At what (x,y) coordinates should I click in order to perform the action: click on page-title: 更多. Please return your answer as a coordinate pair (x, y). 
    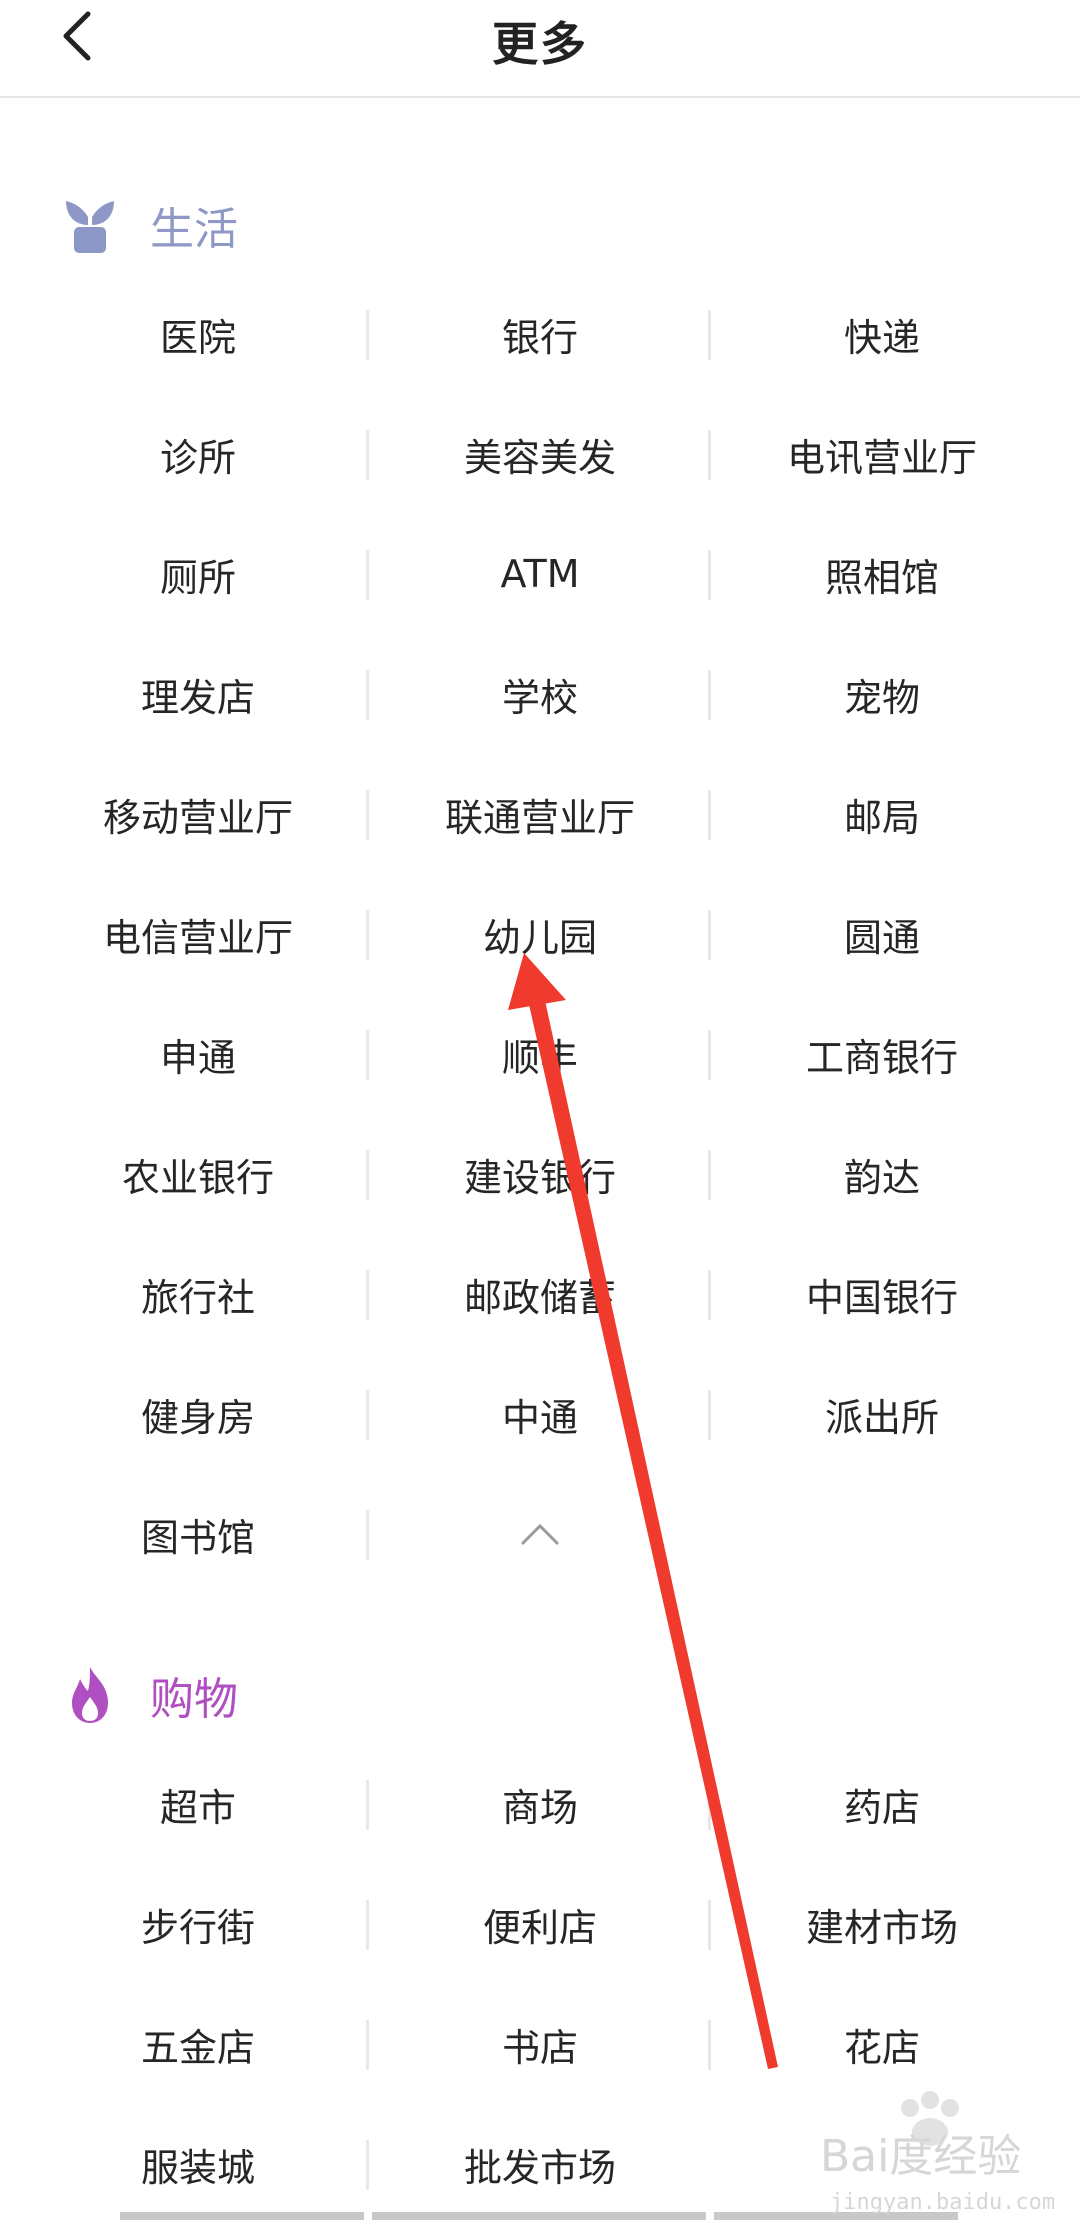
    Looking at the image, I should click on (540, 44).